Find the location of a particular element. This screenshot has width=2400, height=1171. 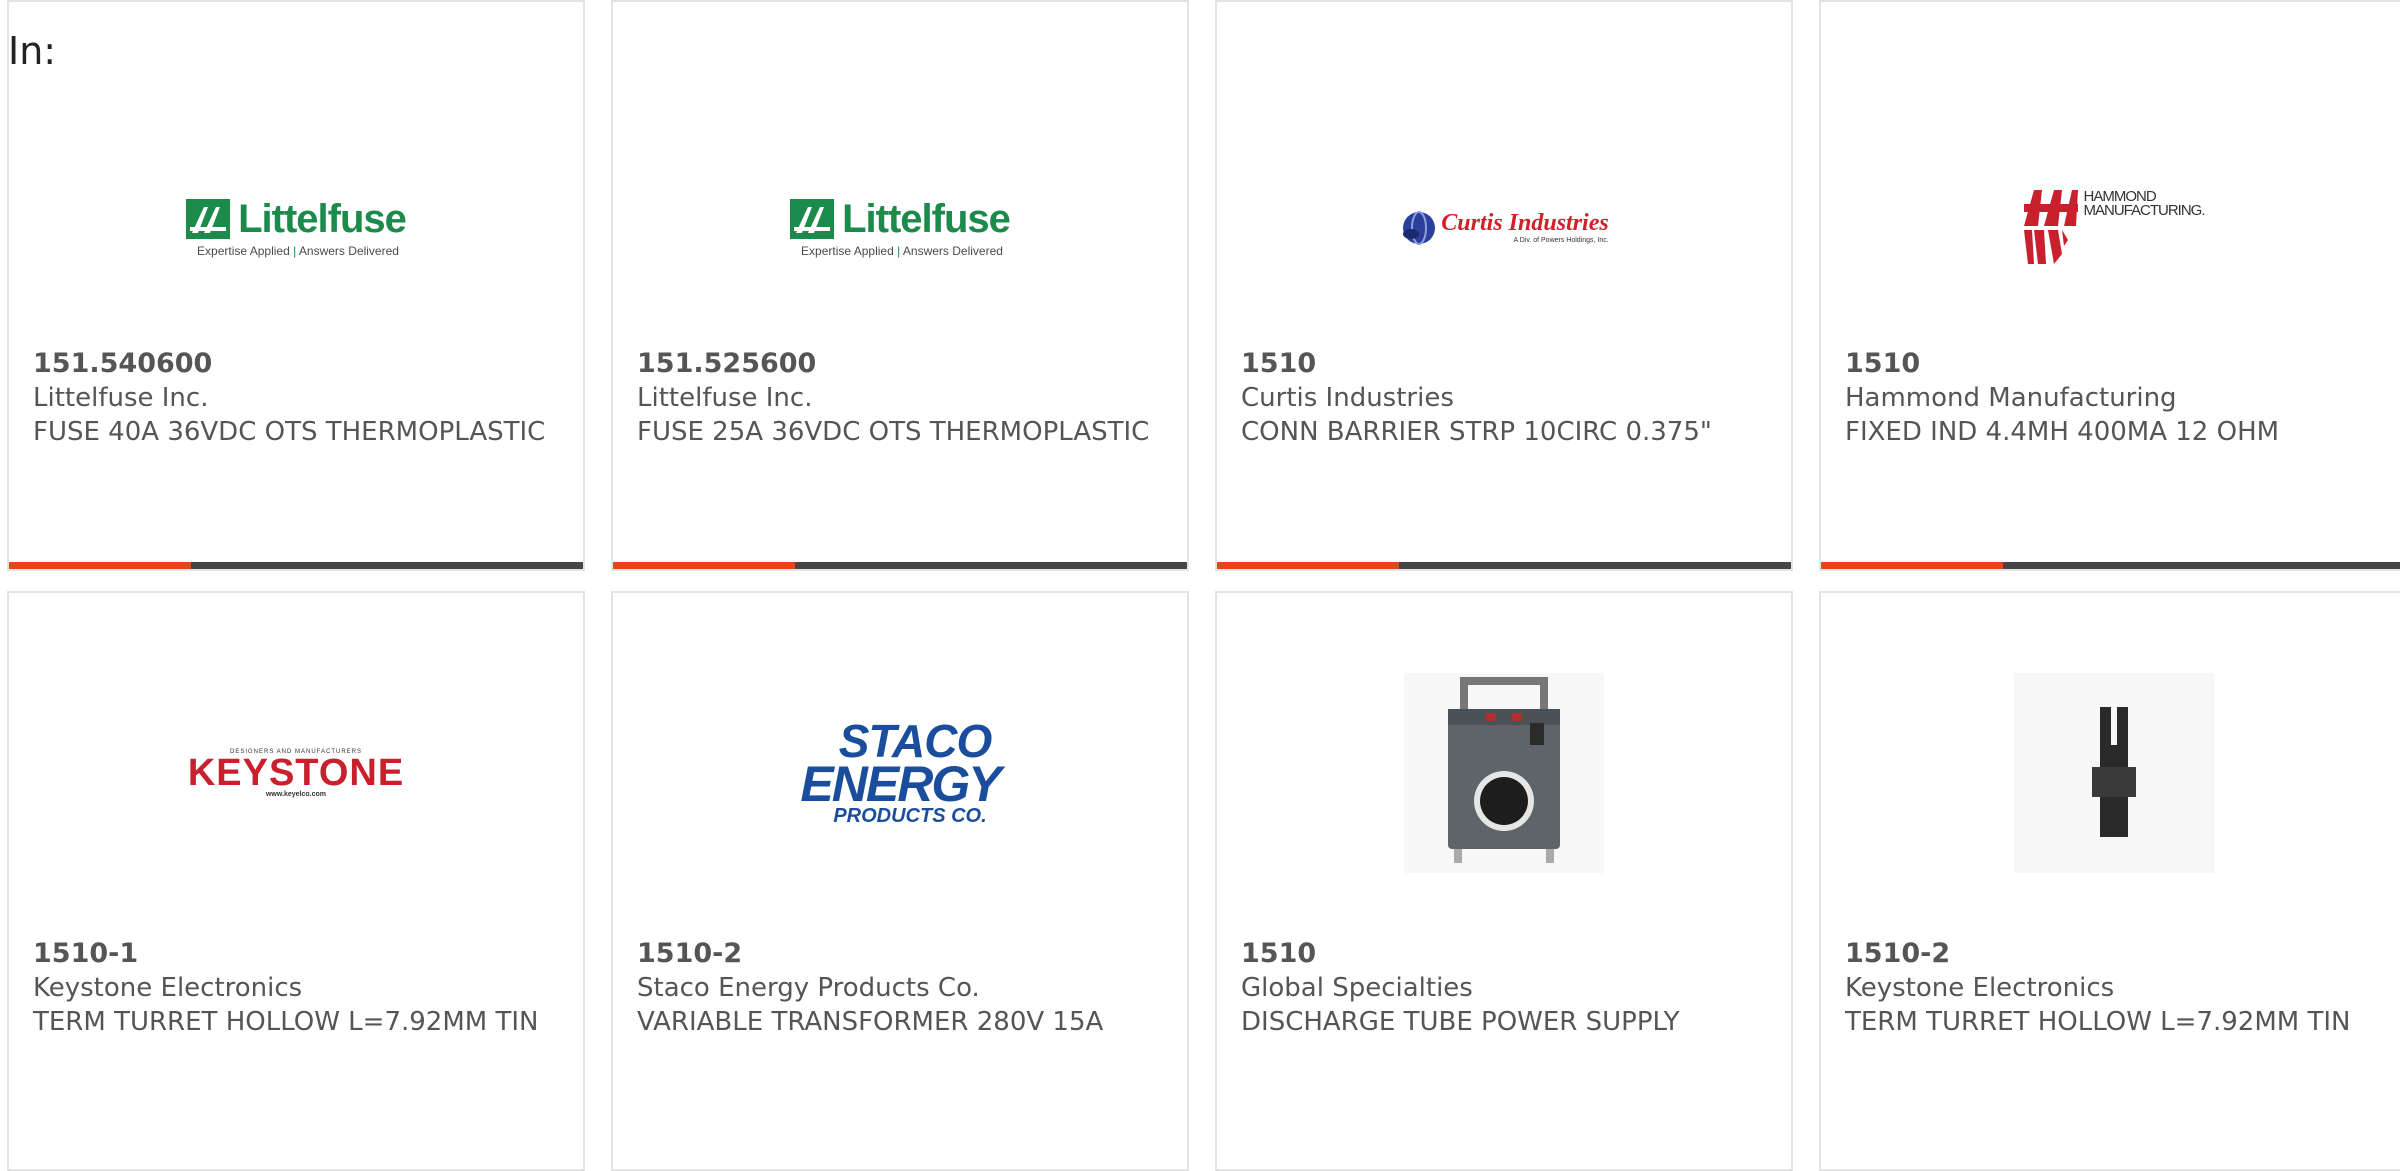

product-image: HAMMOND MANUFACTURING. is located at coordinates (2110, 227).